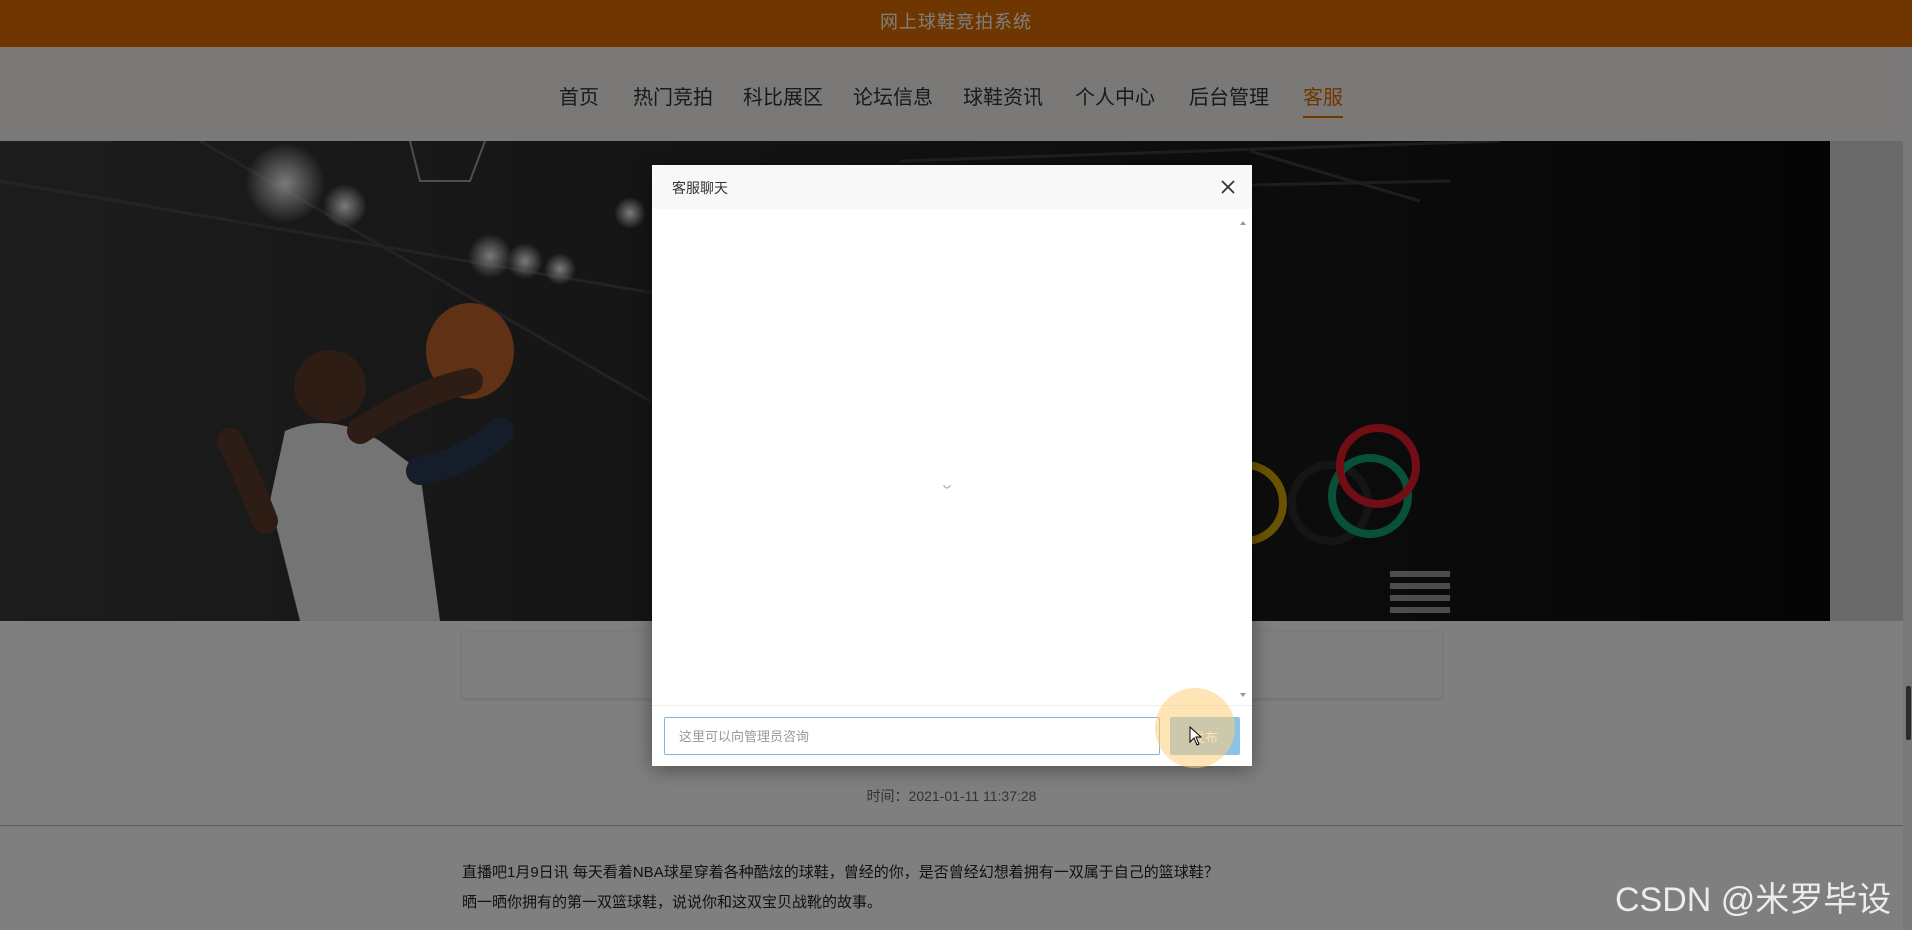  I want to click on mouse-cursor-icon, so click(1196, 735).